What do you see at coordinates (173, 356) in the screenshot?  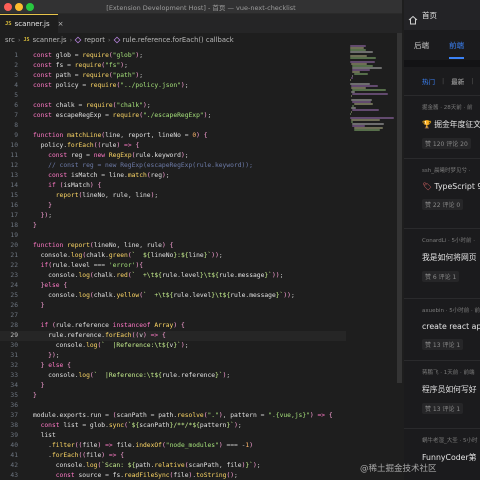 I see `code-line: 31 });` at bounding box center [173, 356].